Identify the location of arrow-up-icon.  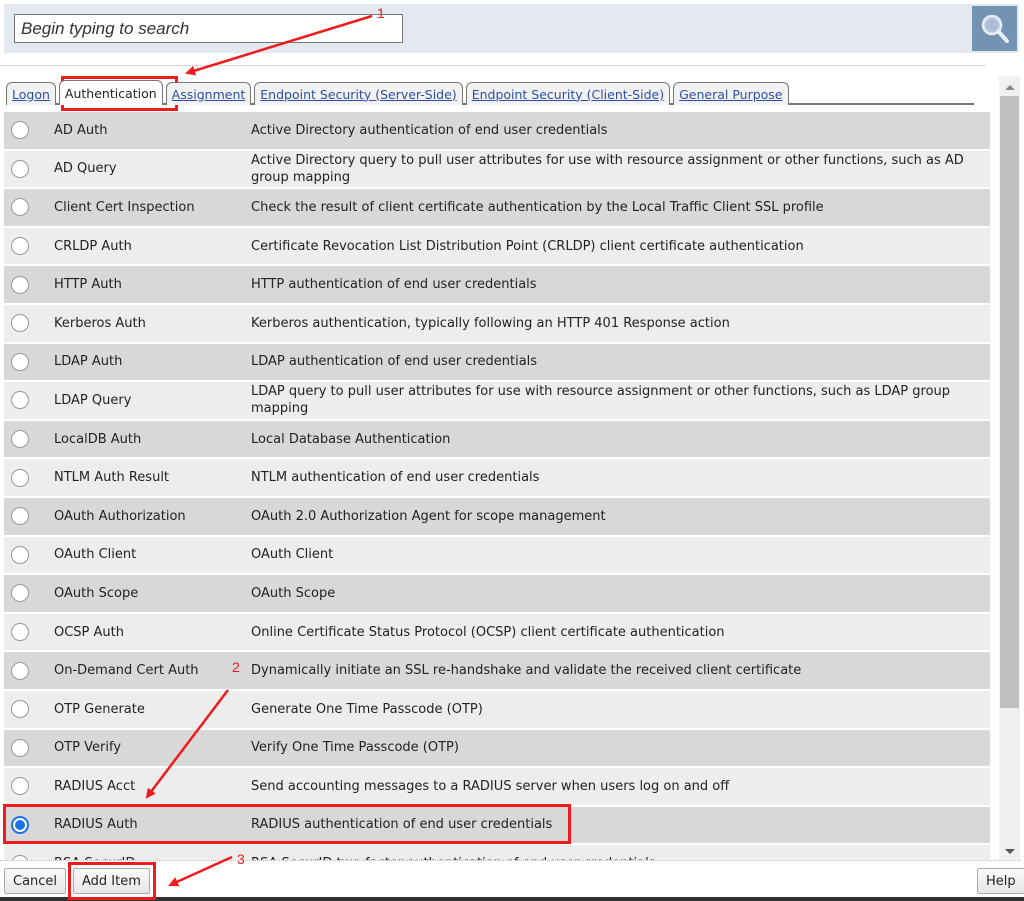
(1009, 87).